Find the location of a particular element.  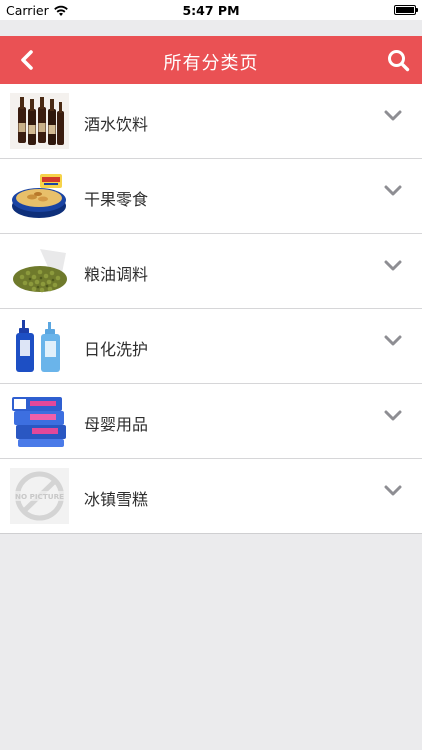

category-label: 冰镇雪糕 is located at coordinates (116, 499).